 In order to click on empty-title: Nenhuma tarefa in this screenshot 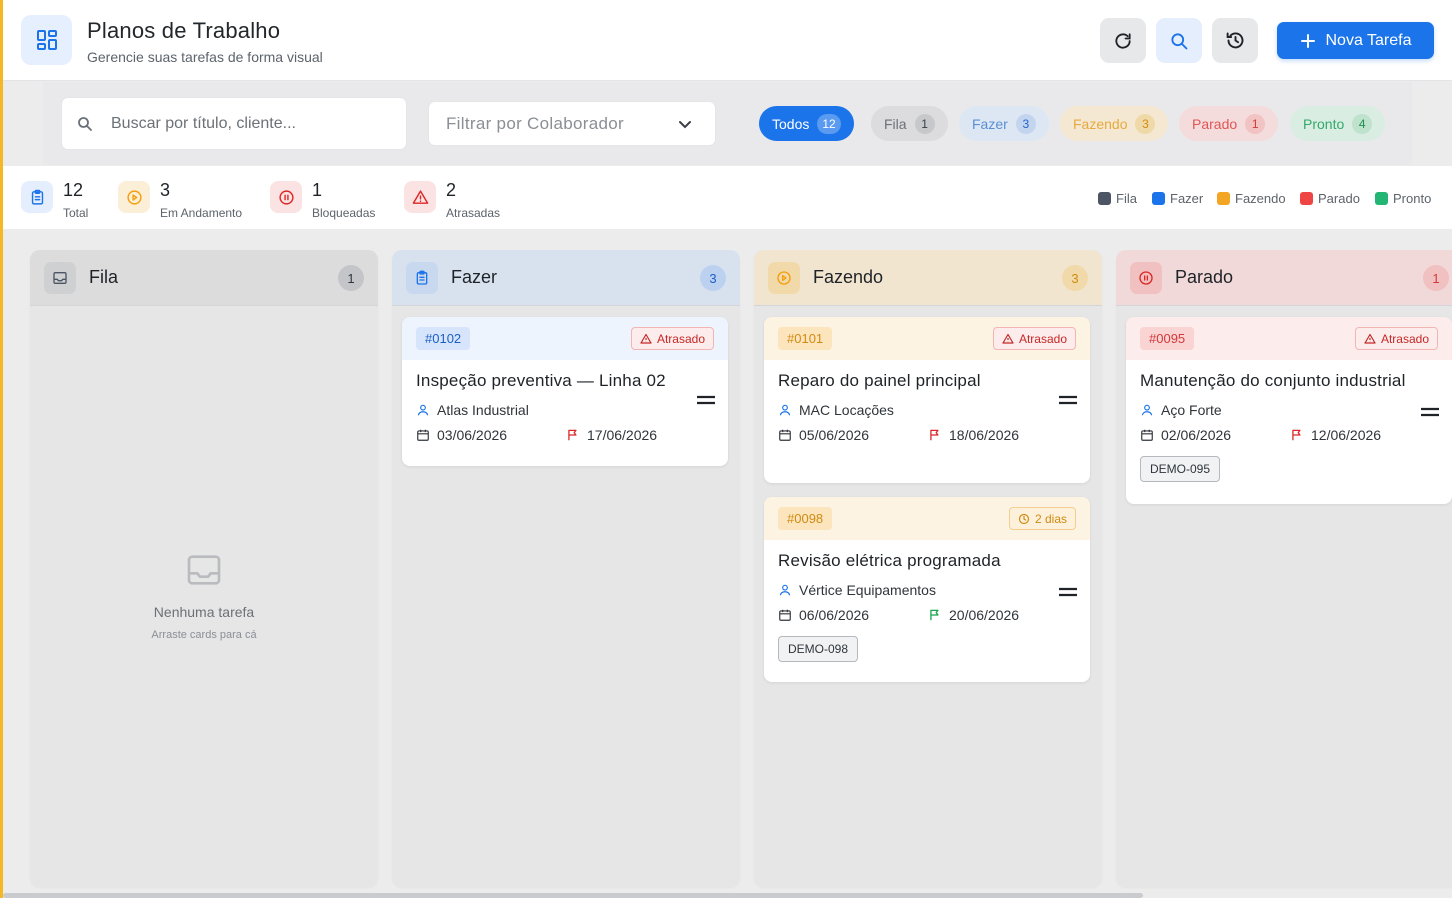, I will do `click(204, 612)`.